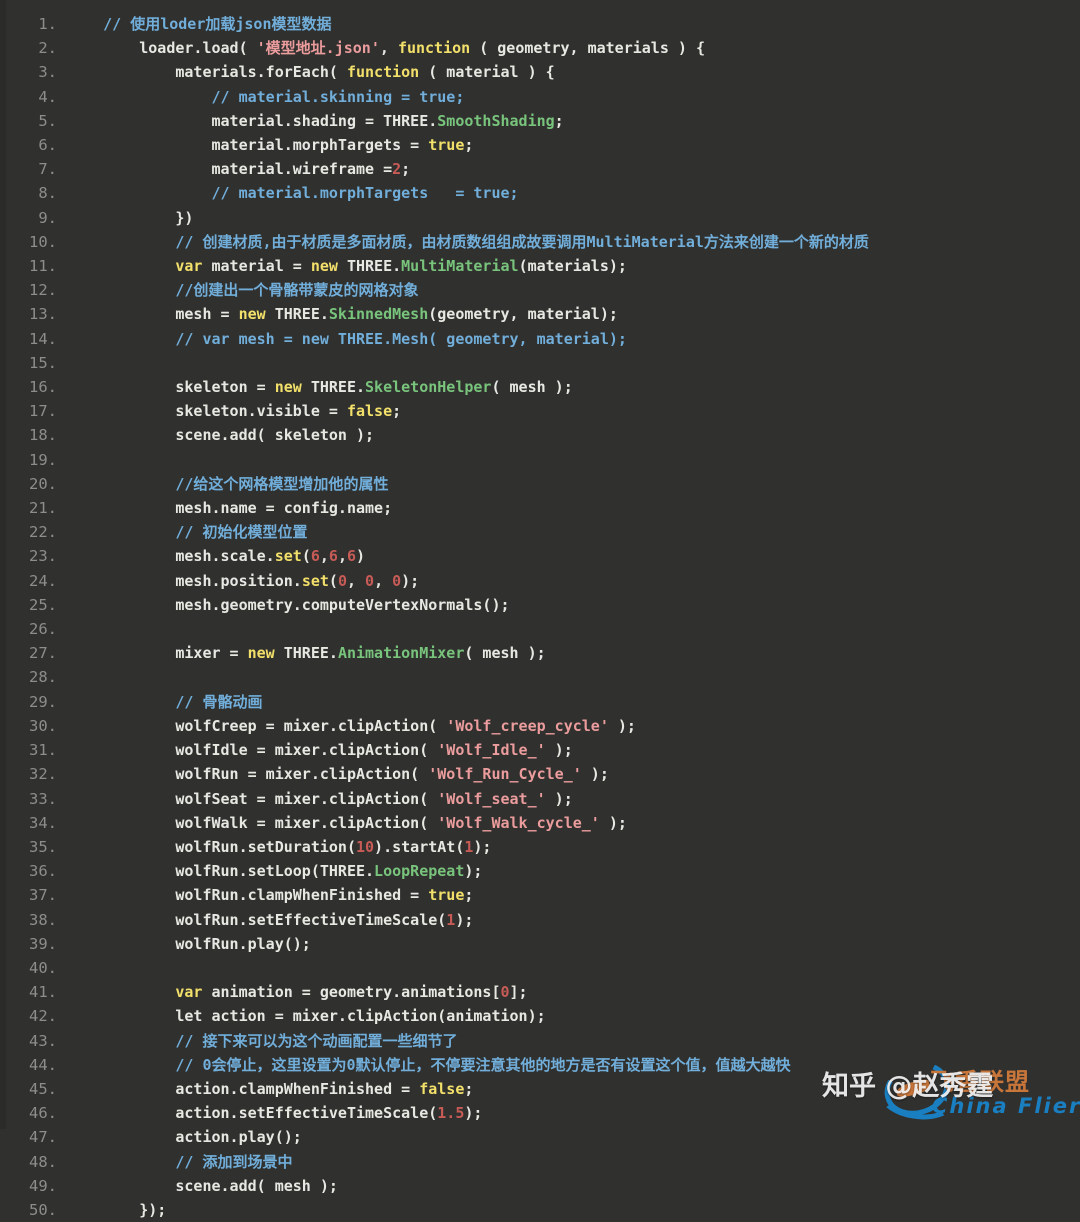  What do you see at coordinates (573, 847) in the screenshot?
I see `line-content: wolfRun.setDuration(10).startAt(1);` at bounding box center [573, 847].